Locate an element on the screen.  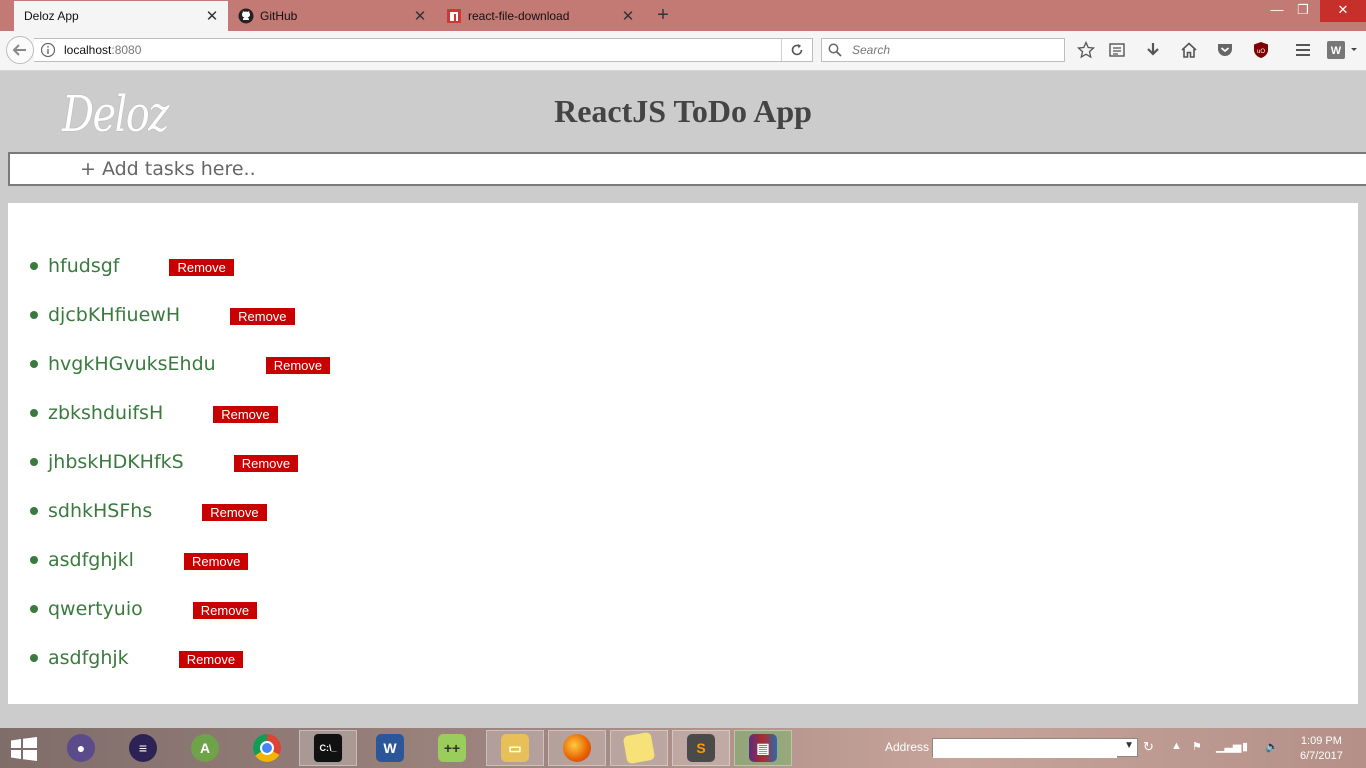
taskbar-android-studio: A is located at coordinates (205, 748).